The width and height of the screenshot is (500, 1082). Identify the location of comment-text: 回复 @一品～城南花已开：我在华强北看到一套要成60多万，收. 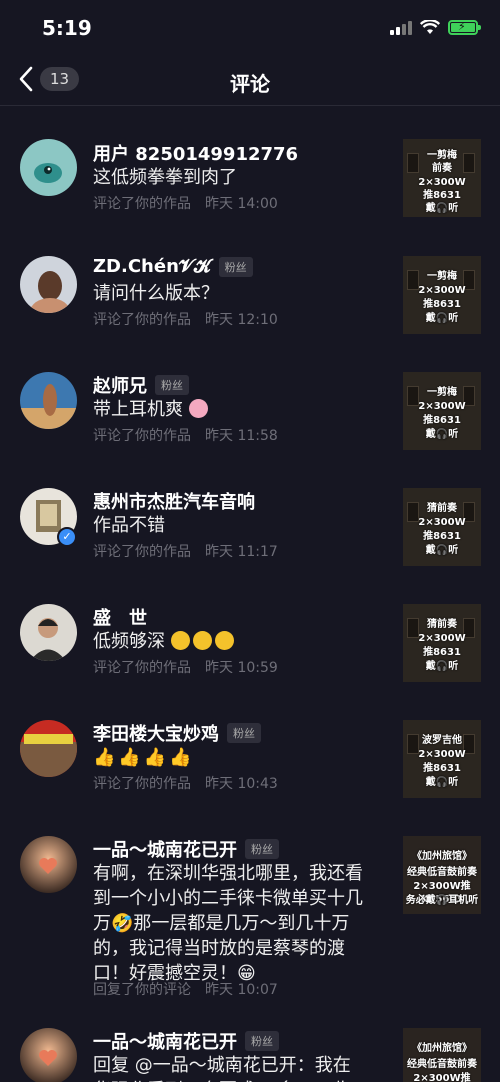
(222, 1068).